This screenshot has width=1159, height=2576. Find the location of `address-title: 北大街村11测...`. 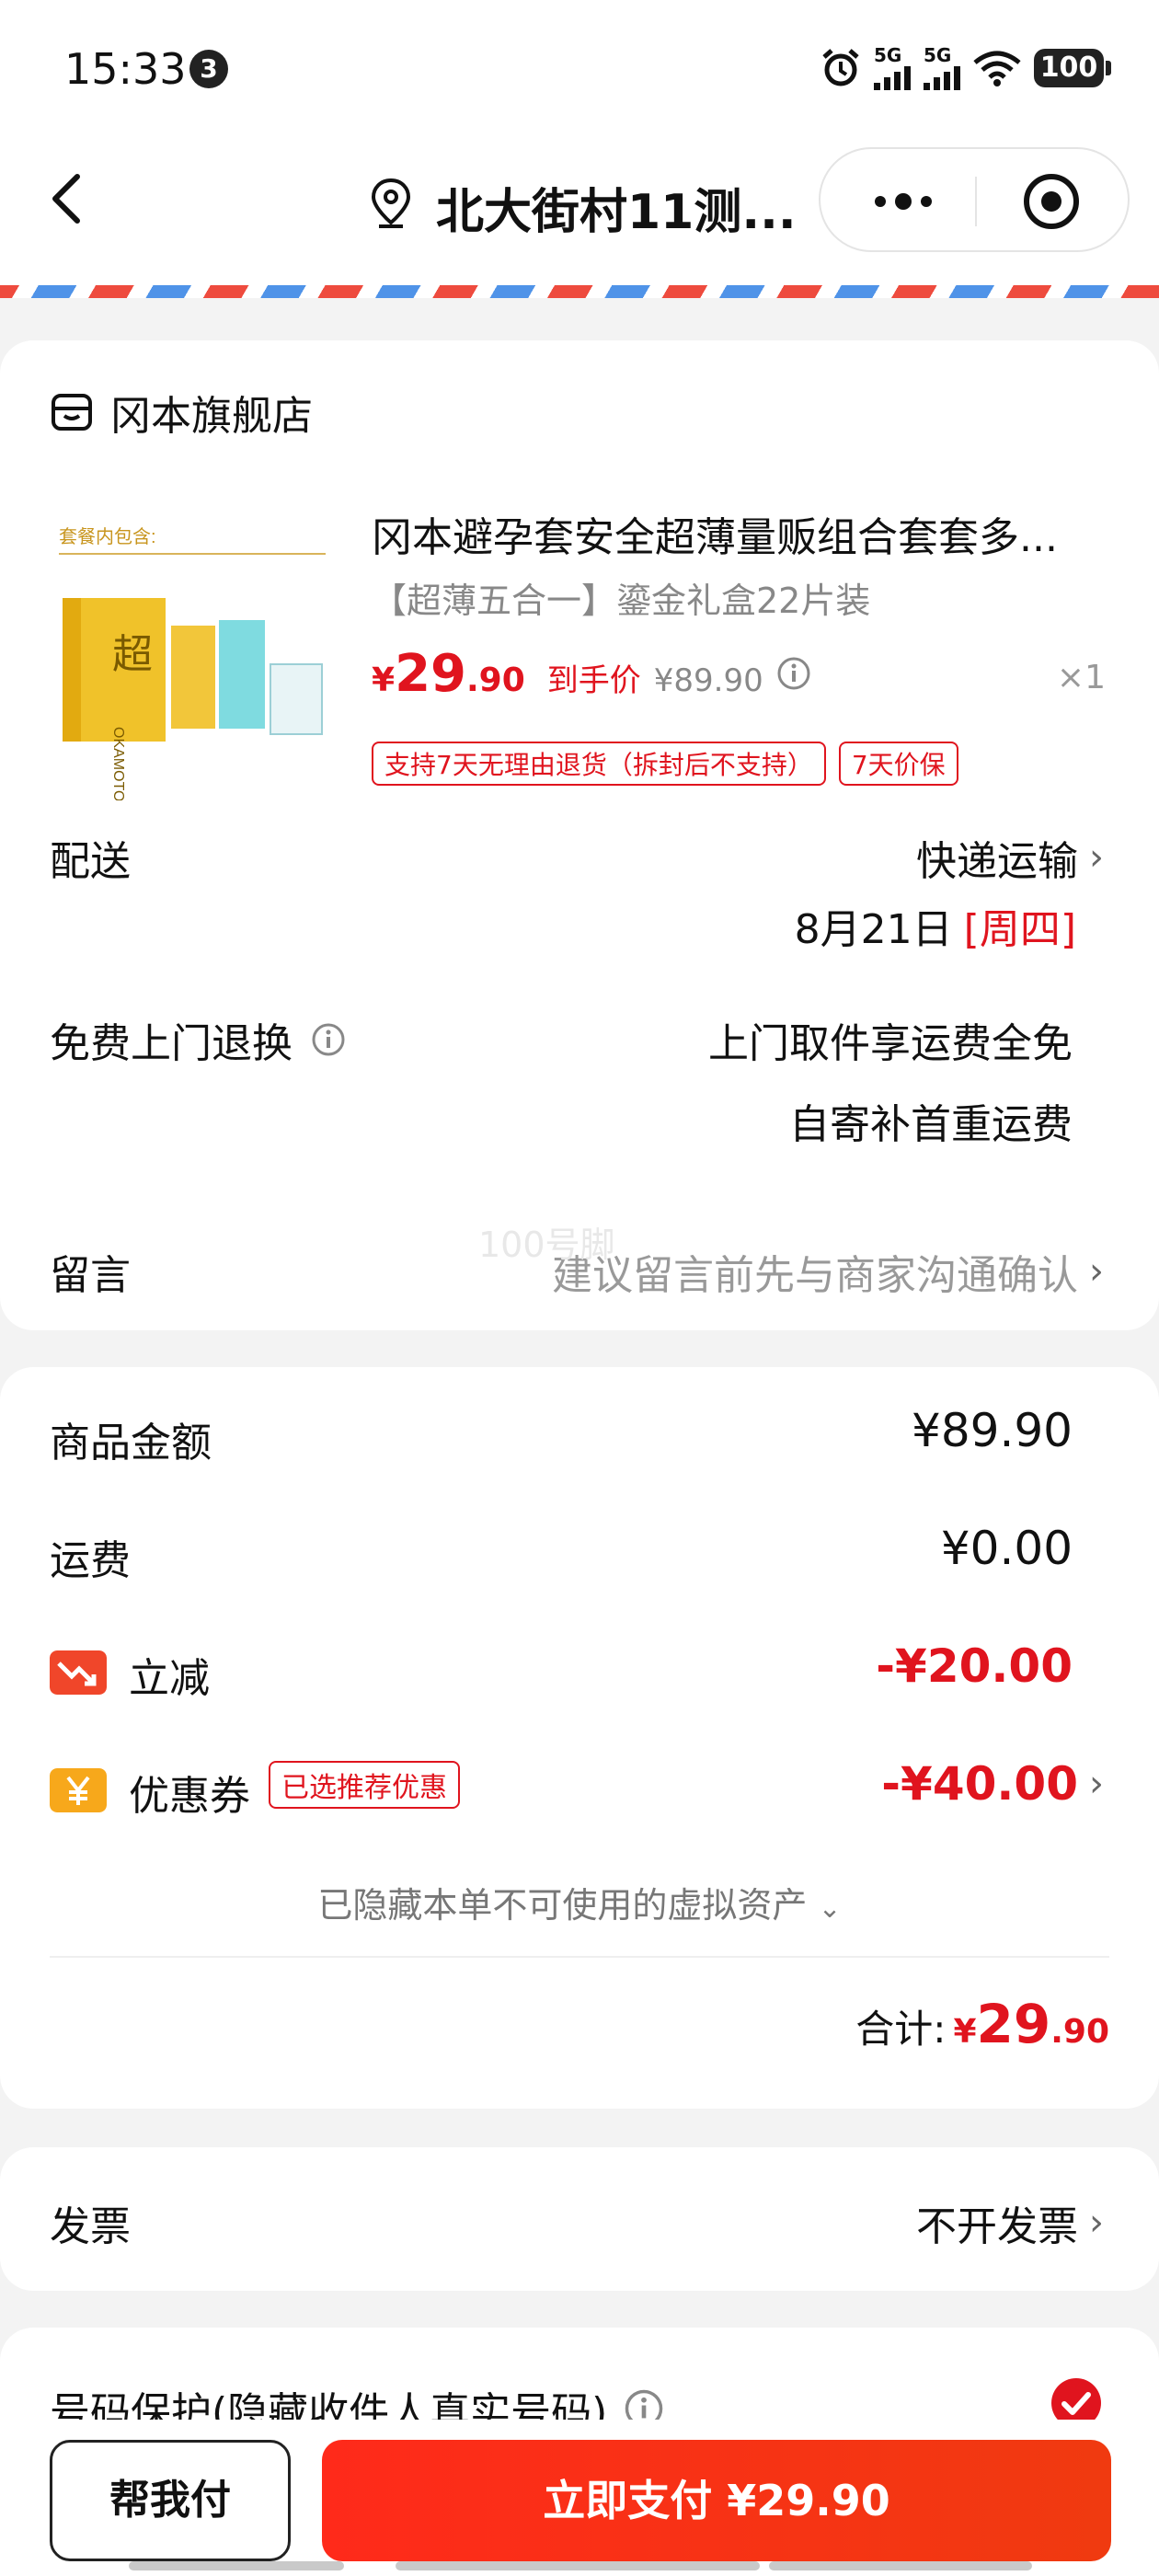

address-title: 北大街村11测... is located at coordinates (616, 207).